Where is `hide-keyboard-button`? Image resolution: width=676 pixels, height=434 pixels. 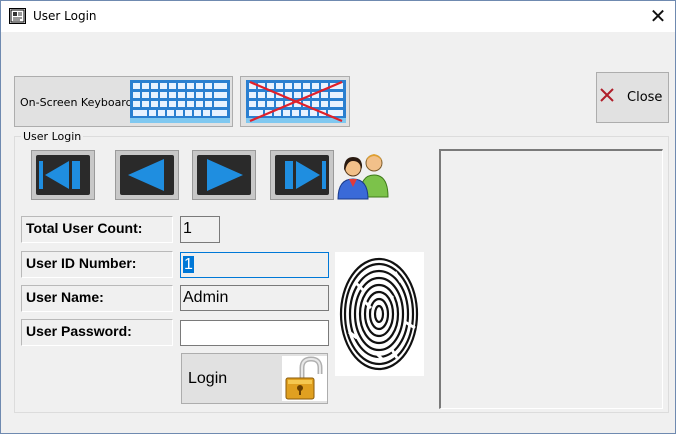 hide-keyboard-button is located at coordinates (295, 101).